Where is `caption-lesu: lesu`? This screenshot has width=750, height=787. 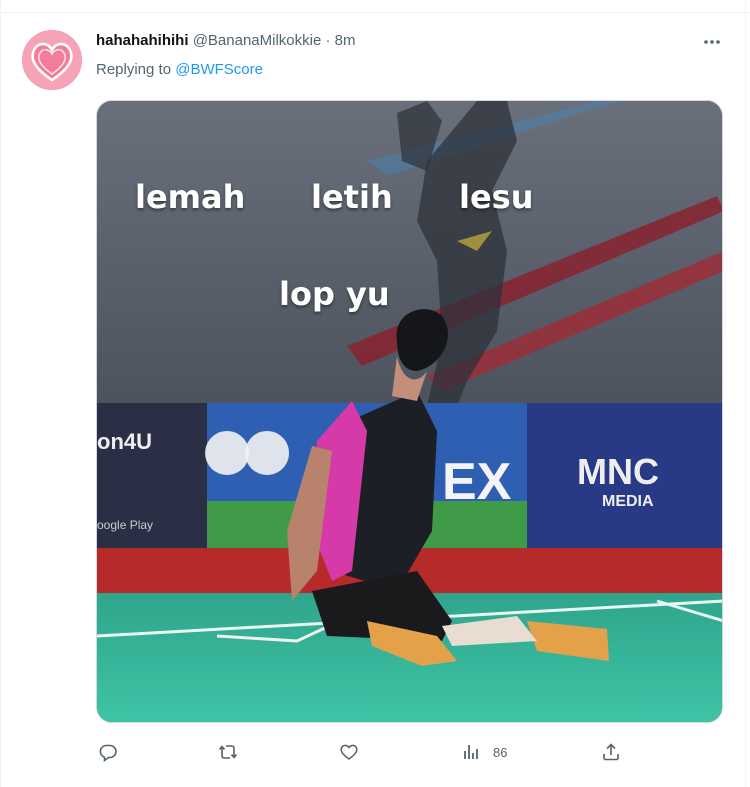 caption-lesu: lesu is located at coordinates (496, 197).